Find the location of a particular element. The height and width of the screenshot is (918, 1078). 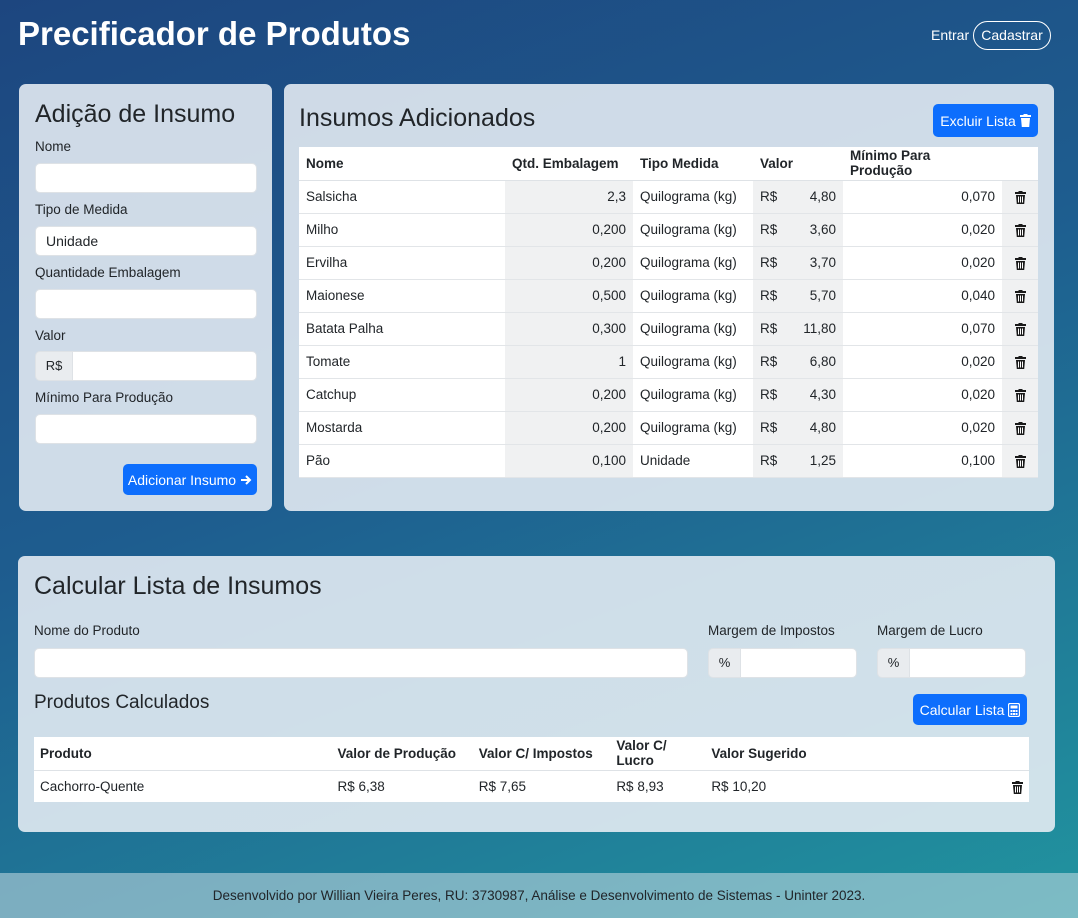

value-input is located at coordinates (164, 366).